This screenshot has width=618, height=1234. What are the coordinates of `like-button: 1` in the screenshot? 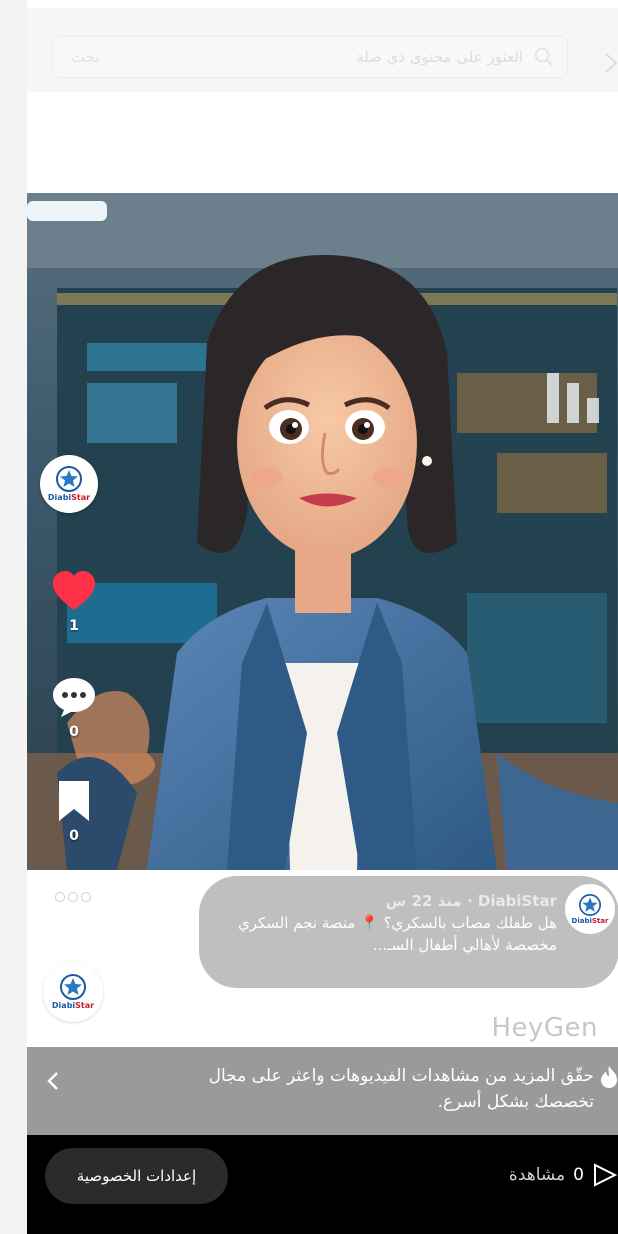 It's located at (74, 602).